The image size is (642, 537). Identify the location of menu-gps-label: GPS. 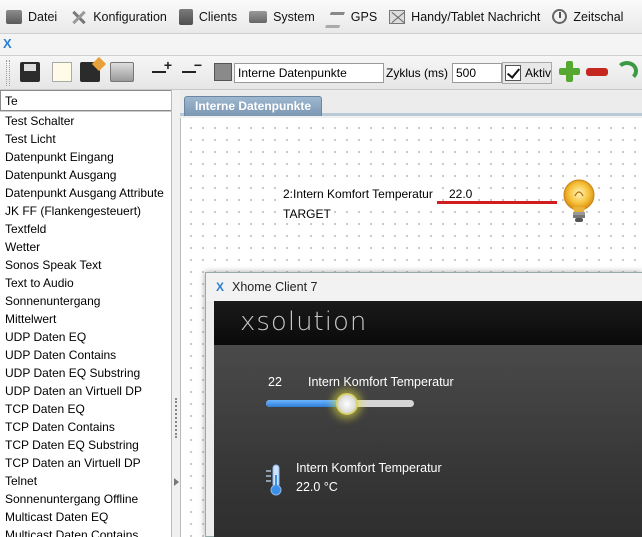
(364, 16).